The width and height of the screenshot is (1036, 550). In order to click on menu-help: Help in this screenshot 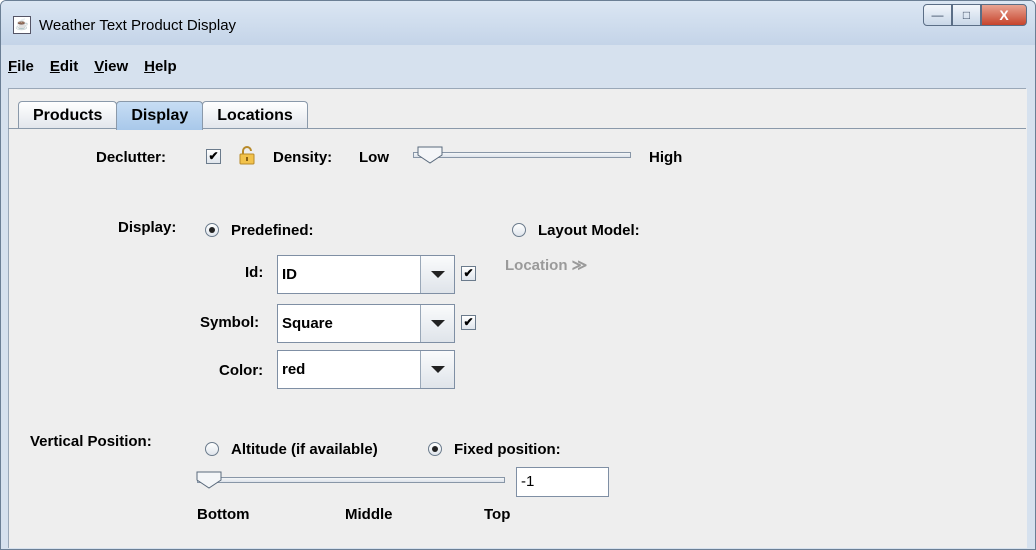, I will do `click(160, 66)`.